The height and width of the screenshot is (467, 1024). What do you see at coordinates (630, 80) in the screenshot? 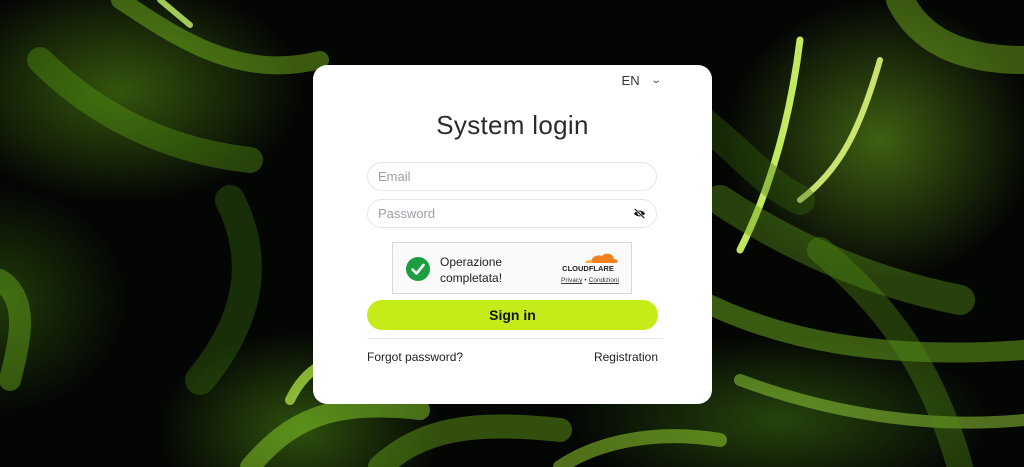
I see `language-selected: EN` at bounding box center [630, 80].